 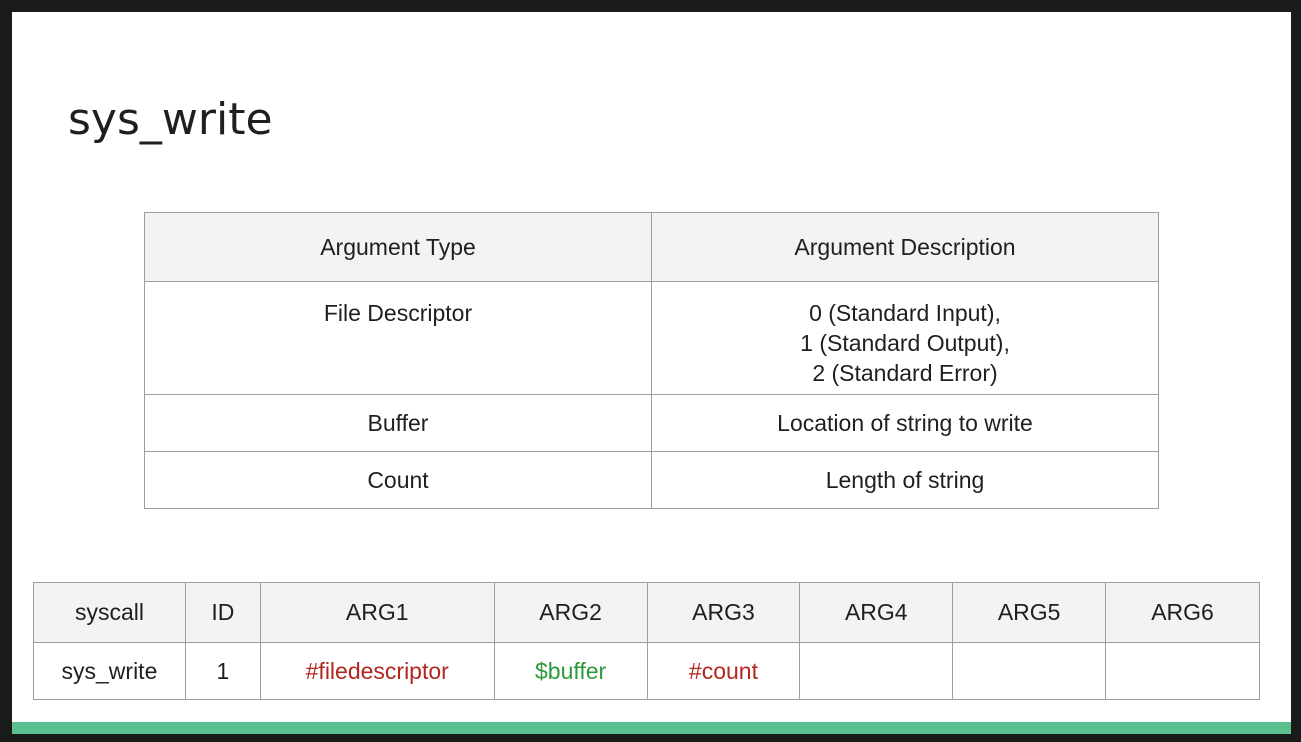 What do you see at coordinates (377, 612) in the screenshot?
I see `header-arg1: ARG1` at bounding box center [377, 612].